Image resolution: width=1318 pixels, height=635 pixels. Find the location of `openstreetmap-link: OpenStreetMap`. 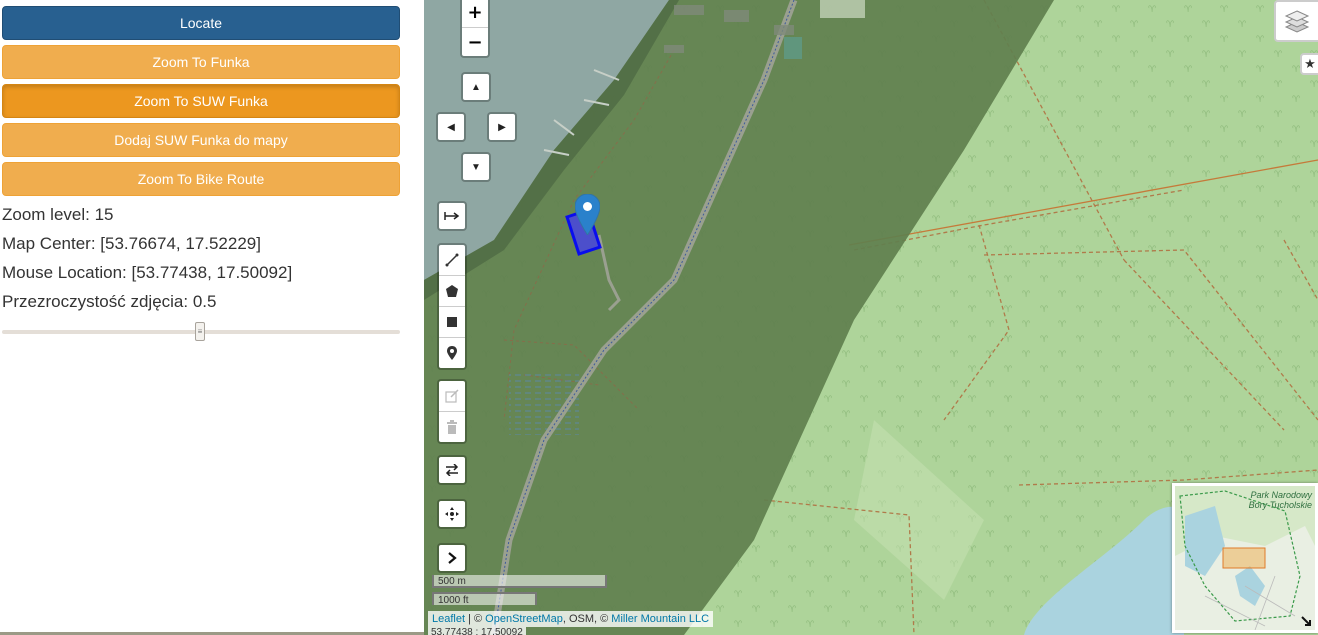

openstreetmap-link: OpenStreetMap is located at coordinates (524, 619).